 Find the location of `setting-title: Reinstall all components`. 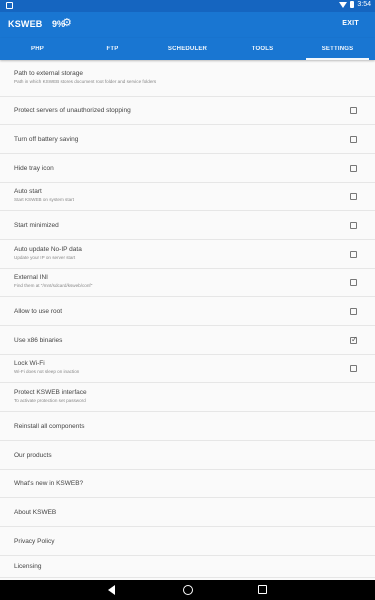

setting-title: Reinstall all components is located at coordinates (49, 426).